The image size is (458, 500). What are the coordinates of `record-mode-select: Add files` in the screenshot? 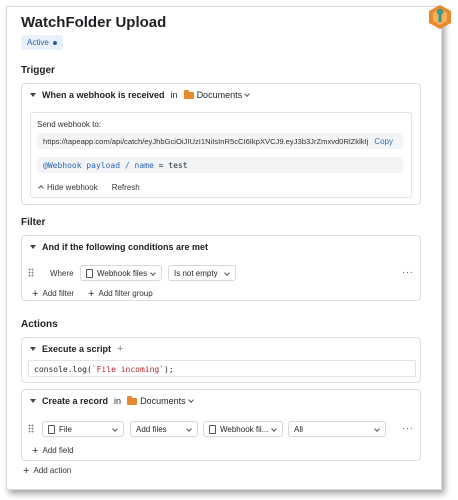 It's located at (164, 429).